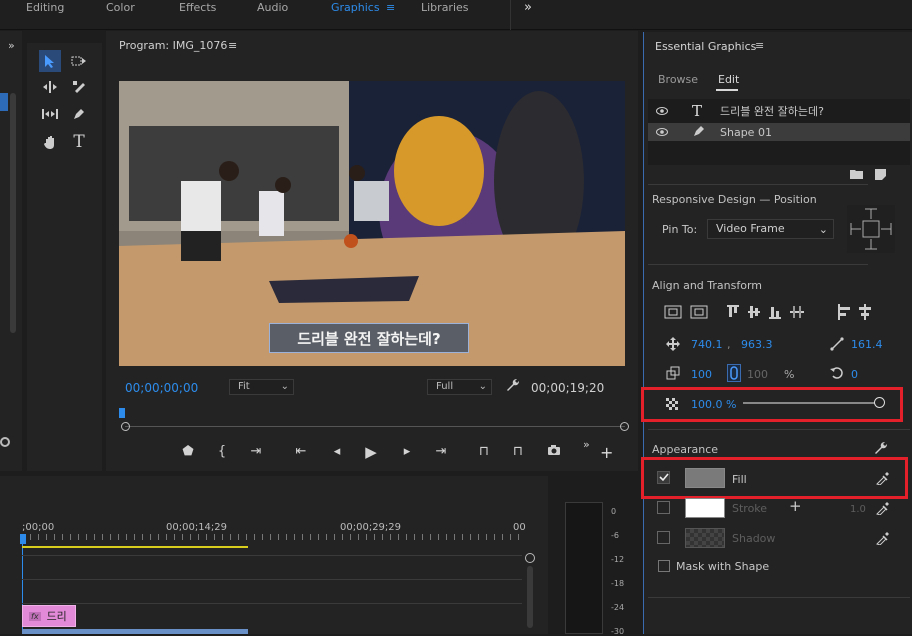  What do you see at coordinates (459, 387) in the screenshot?
I see `resolution-dropdown: Full ⌄` at bounding box center [459, 387].